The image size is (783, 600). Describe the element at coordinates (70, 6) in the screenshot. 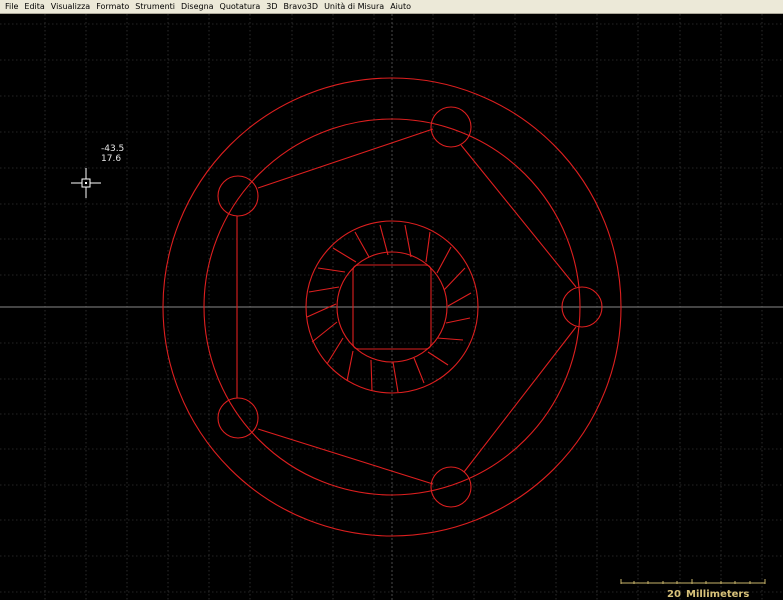

I see `menu-view: Visualizza` at that location.